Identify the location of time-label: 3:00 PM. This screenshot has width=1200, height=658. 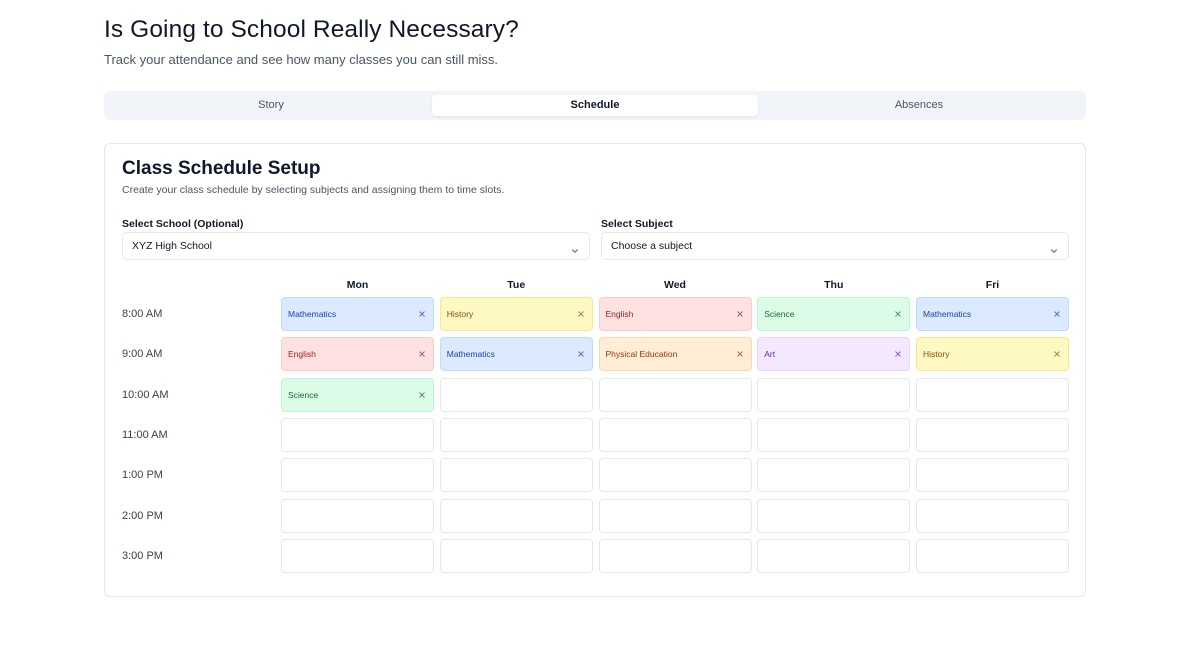
(142, 555).